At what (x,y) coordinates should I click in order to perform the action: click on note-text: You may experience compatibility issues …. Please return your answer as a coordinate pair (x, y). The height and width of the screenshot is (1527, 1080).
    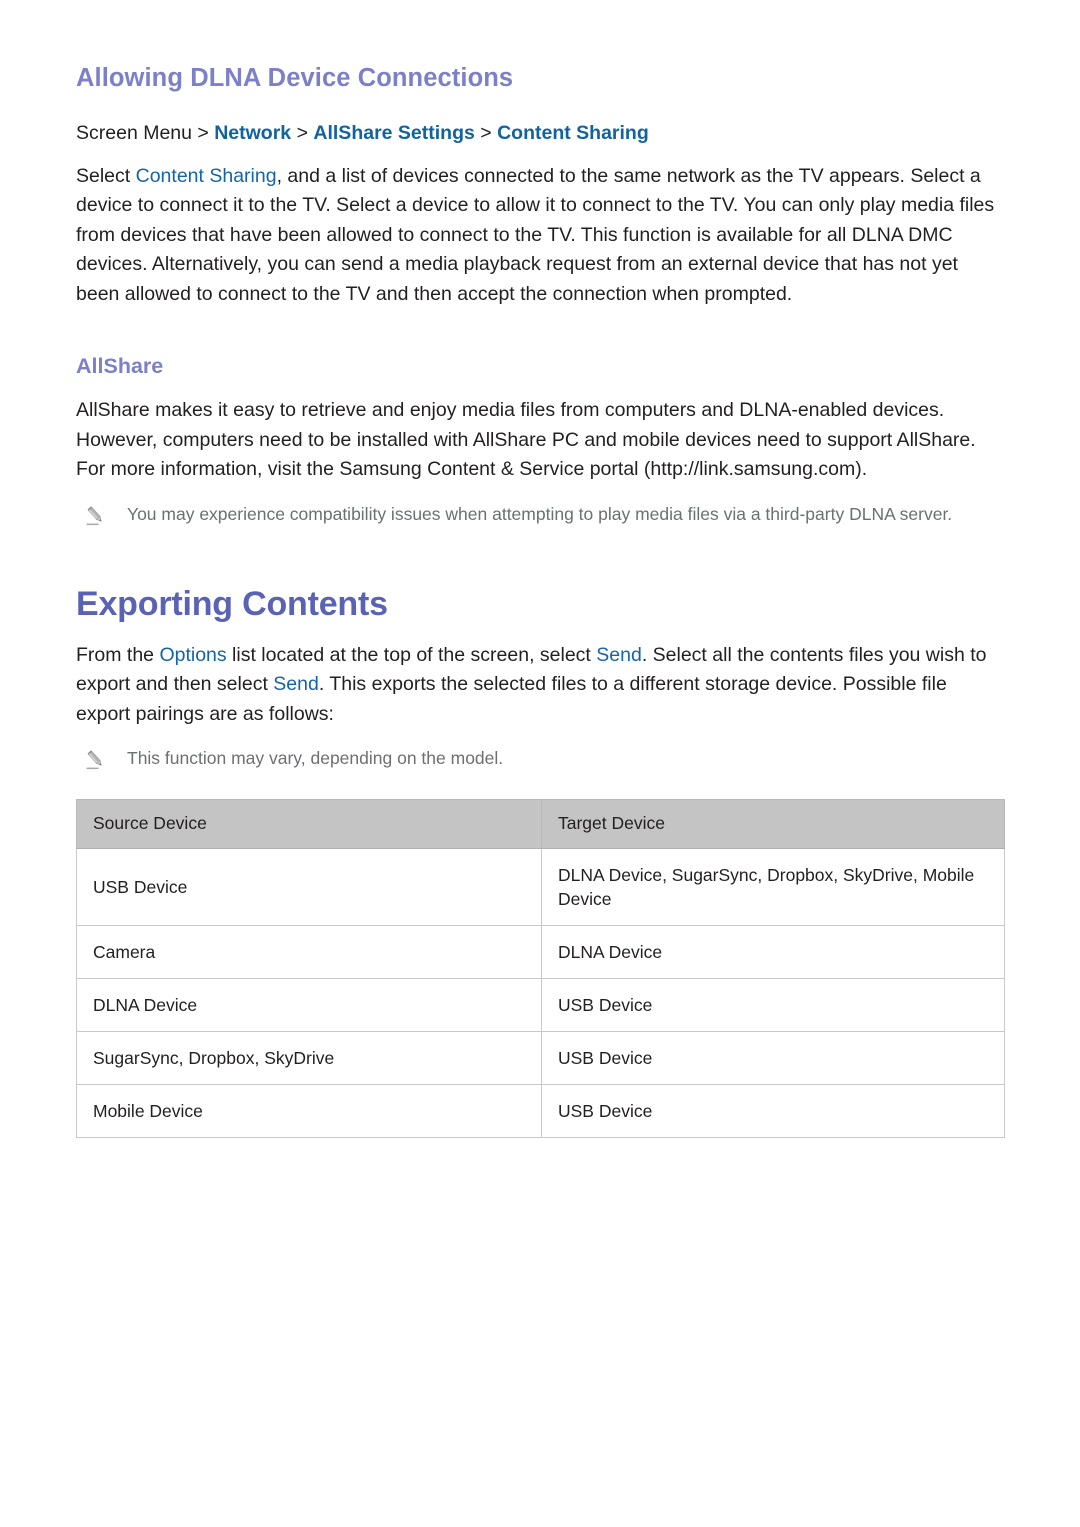
    Looking at the image, I should click on (540, 513).